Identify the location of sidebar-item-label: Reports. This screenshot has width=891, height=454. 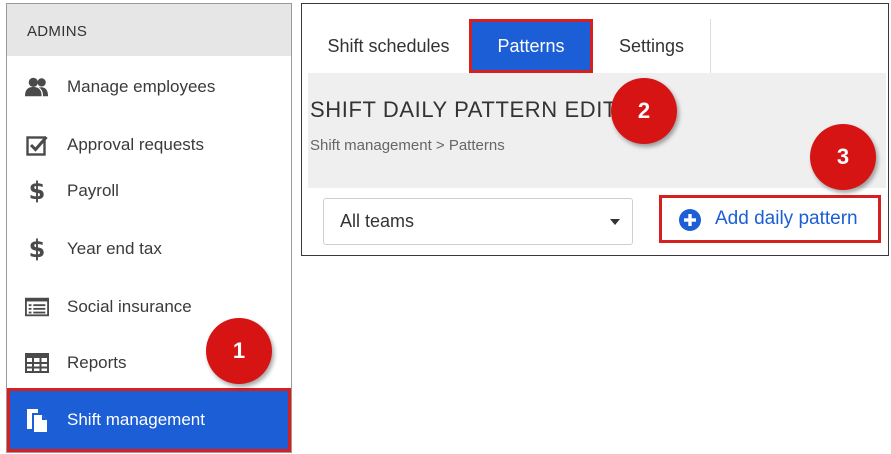
(97, 362).